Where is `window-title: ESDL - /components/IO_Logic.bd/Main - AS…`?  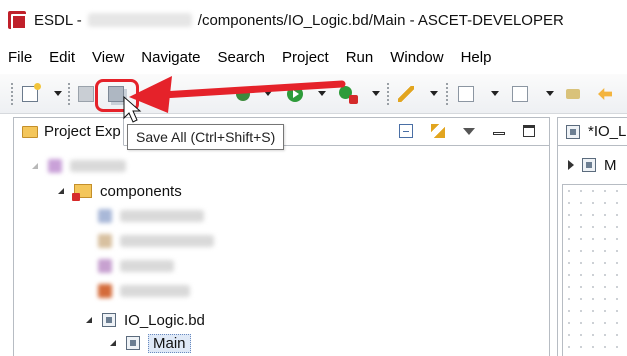 window-title: ESDL - /components/IO_Logic.bd/Main - AS… is located at coordinates (299, 20).